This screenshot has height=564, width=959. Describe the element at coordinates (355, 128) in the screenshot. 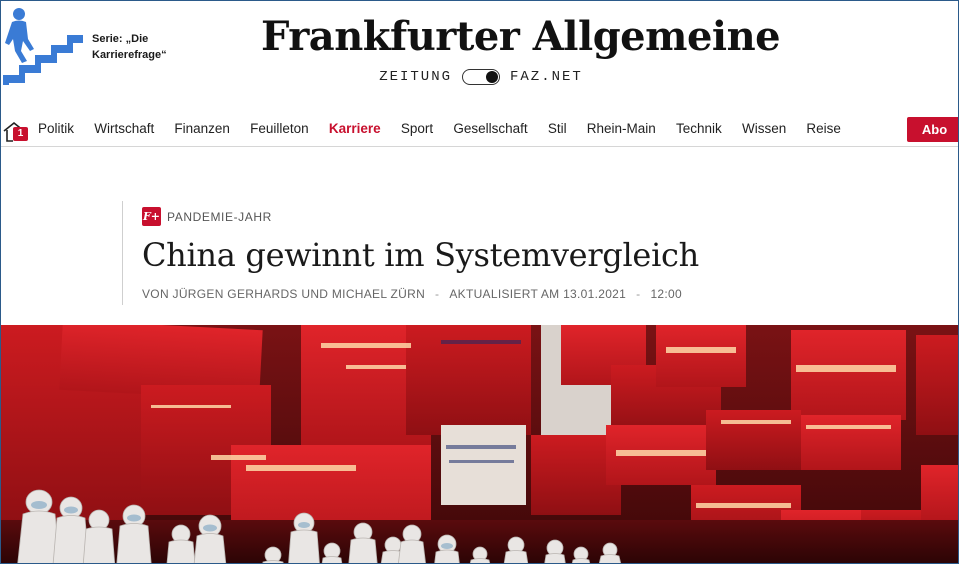

I see `nav-item-karriere: Karriere` at that location.